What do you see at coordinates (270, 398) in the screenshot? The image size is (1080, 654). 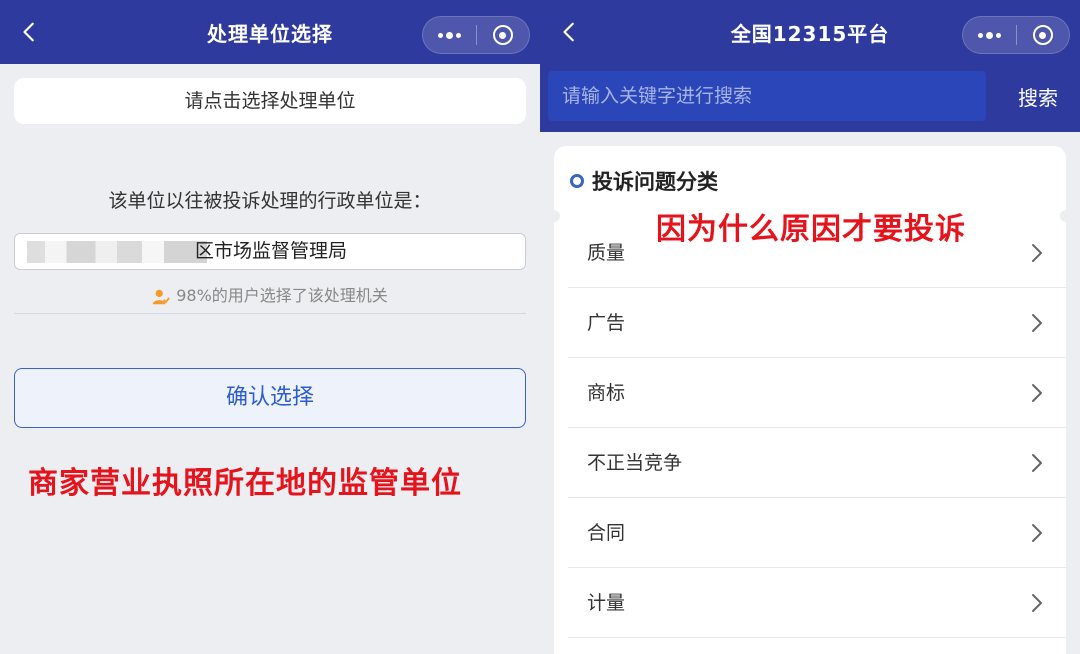 I see `confirm-button: 确认选择` at bounding box center [270, 398].